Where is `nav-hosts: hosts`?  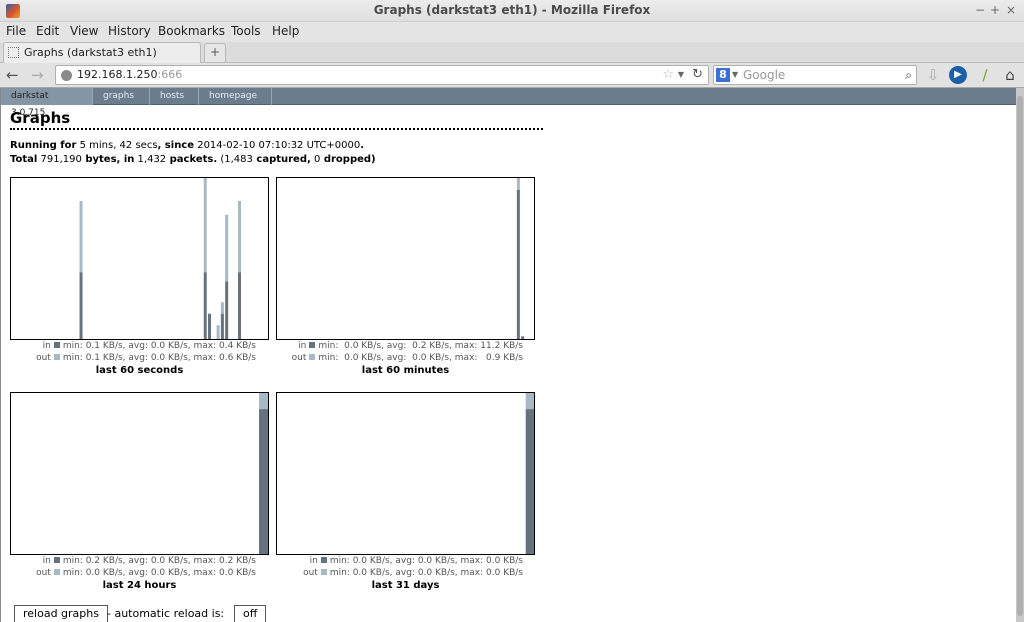 nav-hosts: hosts is located at coordinates (174, 96).